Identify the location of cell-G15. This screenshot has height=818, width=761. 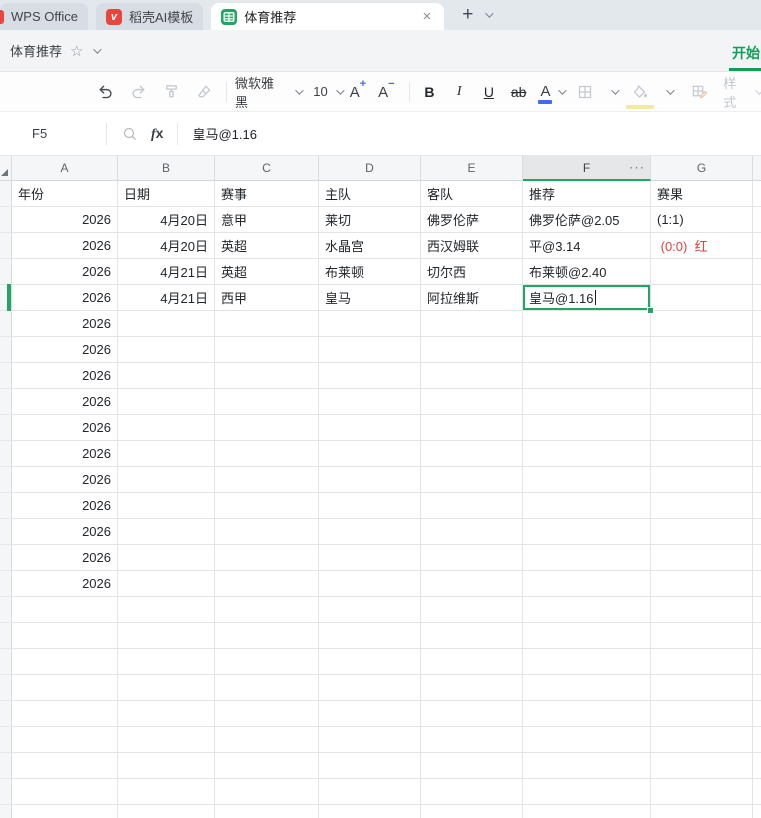
(702, 558).